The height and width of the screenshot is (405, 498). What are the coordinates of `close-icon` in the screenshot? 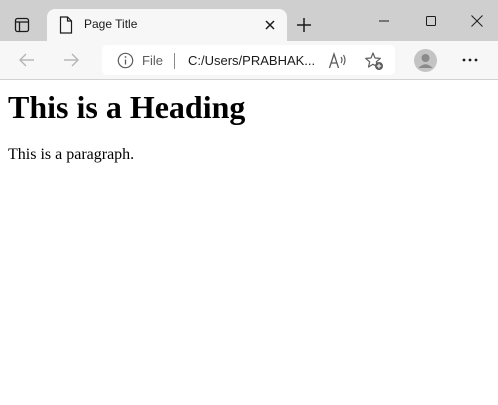 It's located at (477, 21).